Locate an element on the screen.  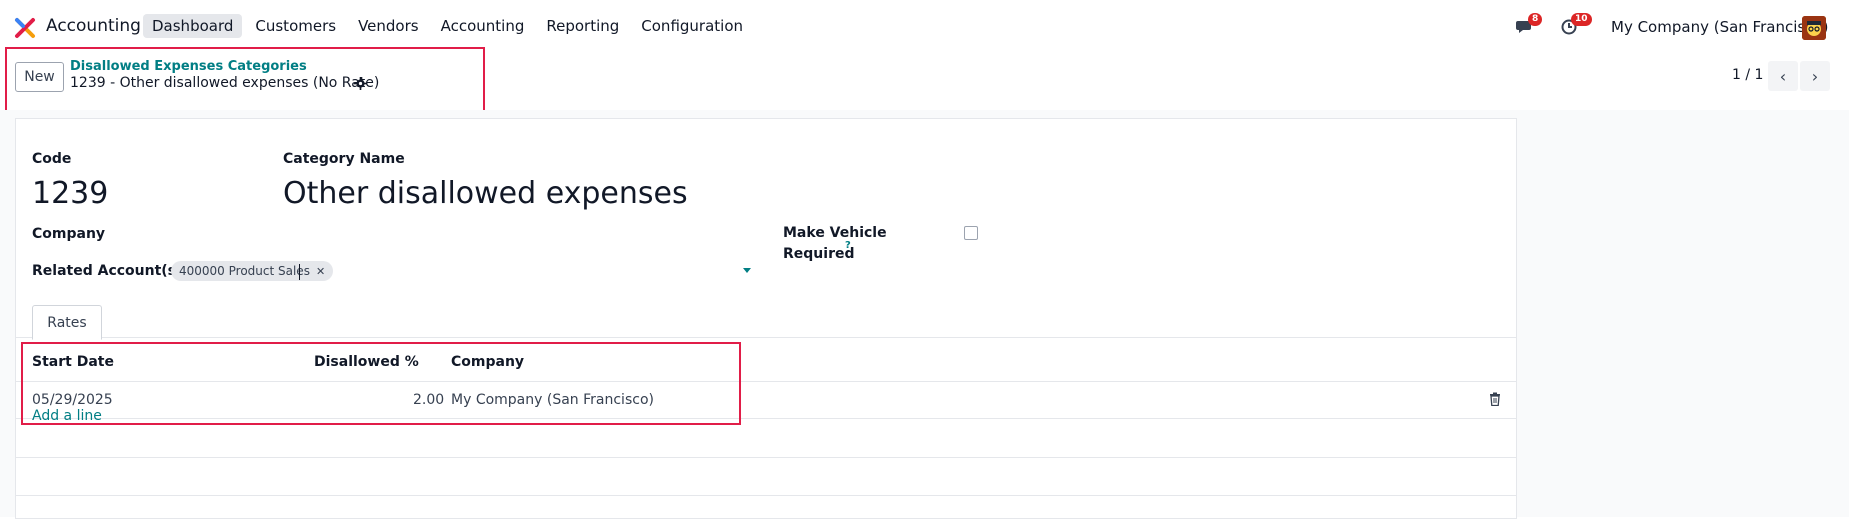
make-vehicle-required-checkbox is located at coordinates (971, 233).